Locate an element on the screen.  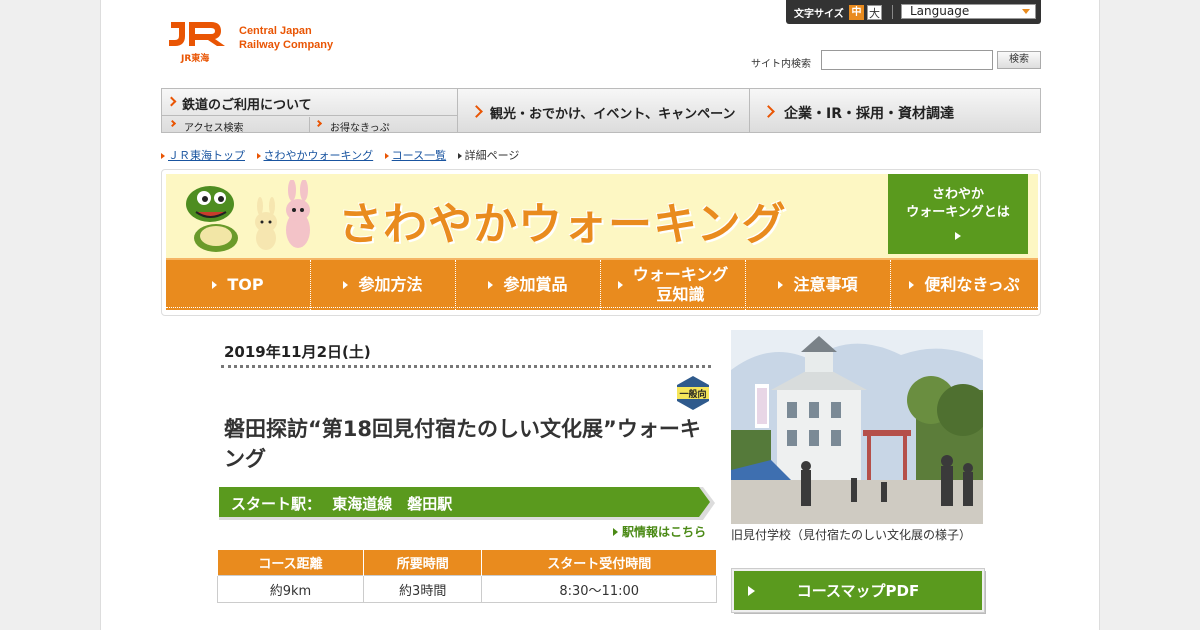
walking-nav: TOP 参加方法 参加賞品 ウォーキング 豆知識 注意事項 便利なきっぷ is located at coordinates (602, 284).